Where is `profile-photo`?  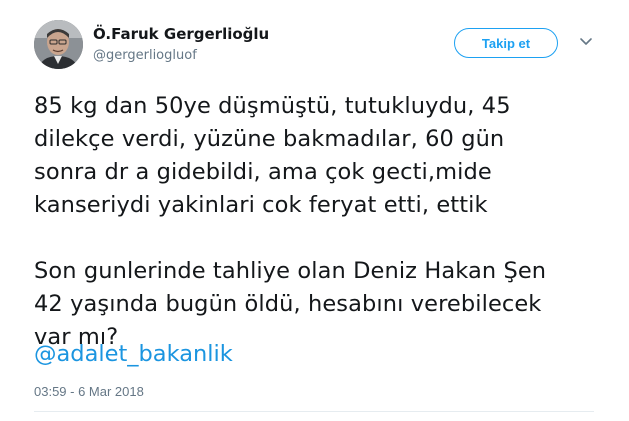
profile-photo is located at coordinates (58, 44).